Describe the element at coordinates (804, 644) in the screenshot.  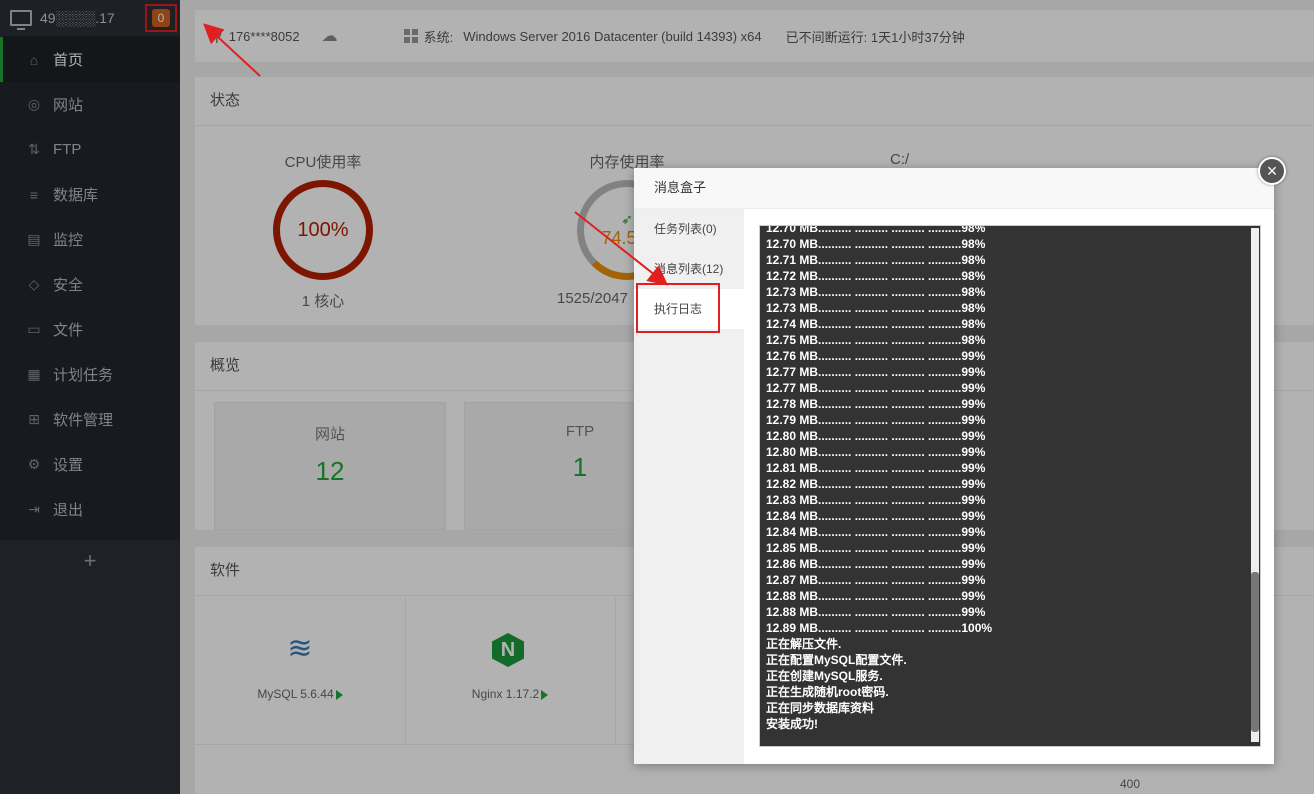
I see `log-line: 正在解压文件.` at that location.